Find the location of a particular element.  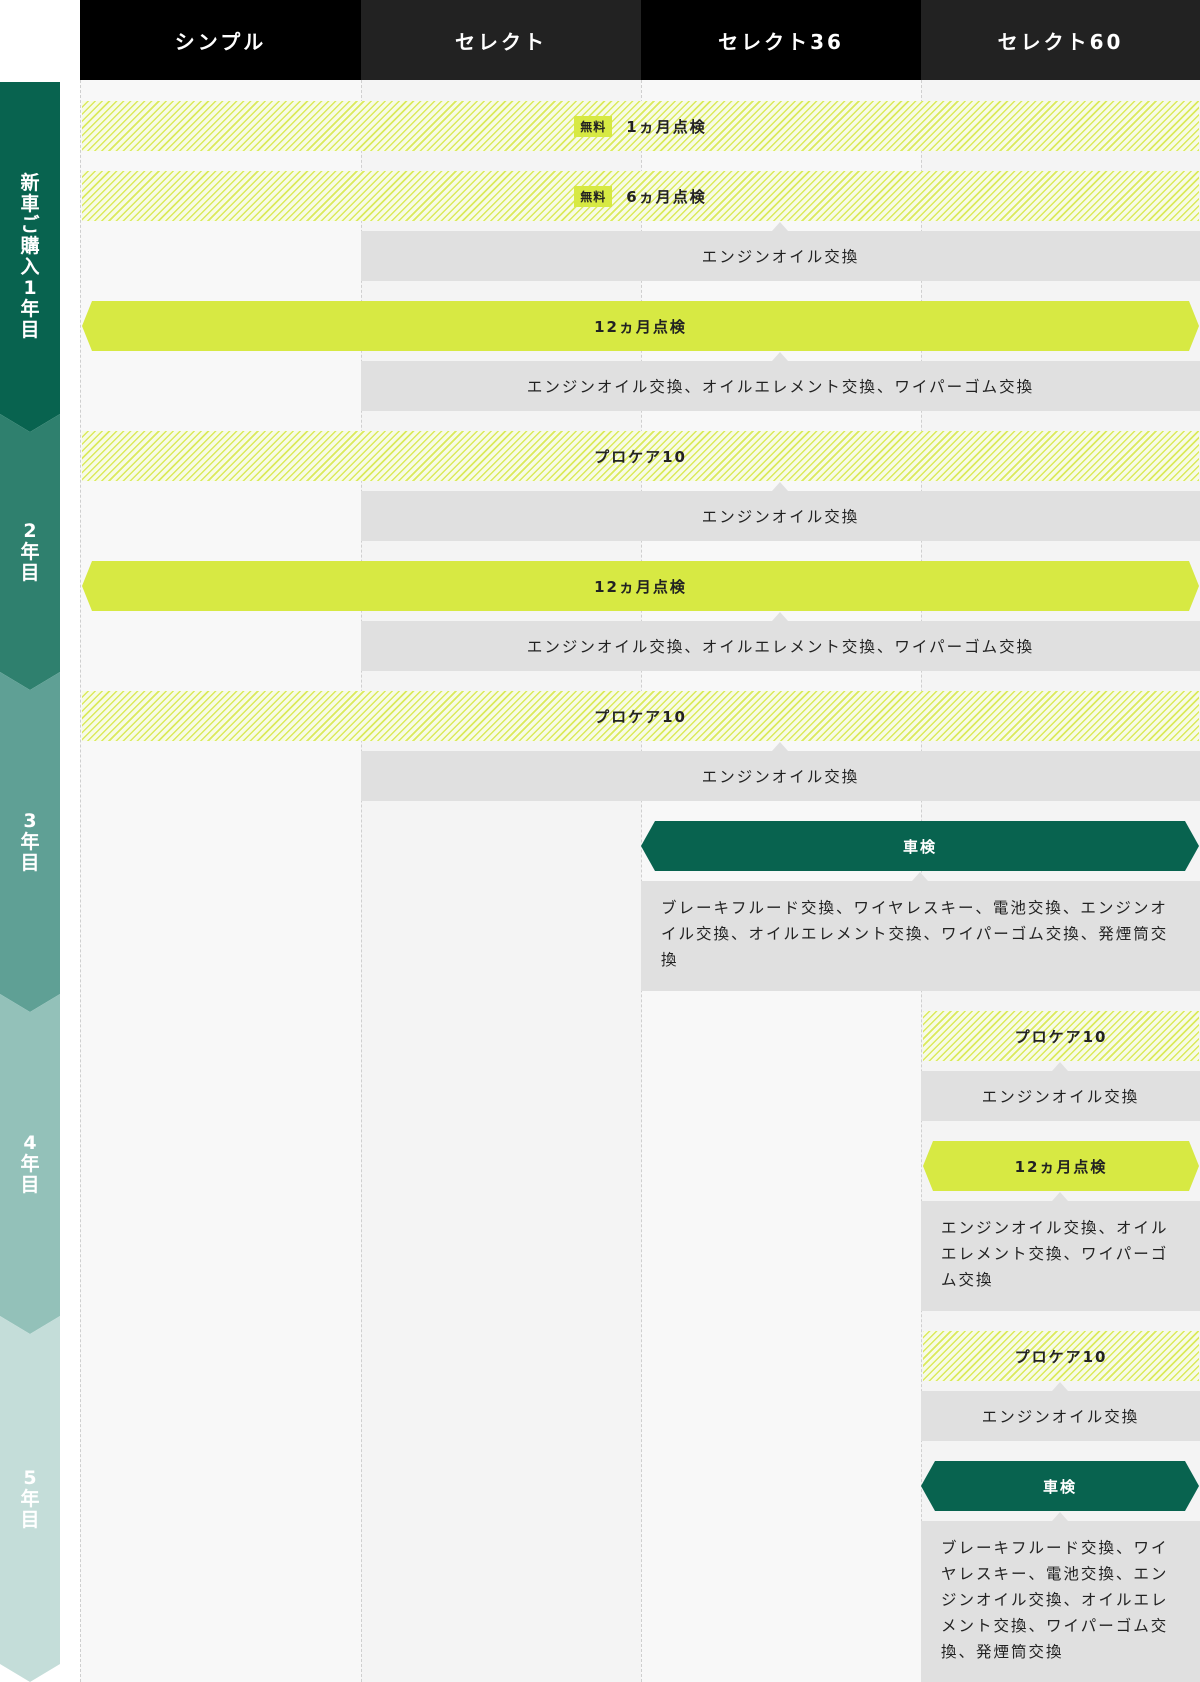

year-label: 4年目 is located at coordinates (30, 1163).